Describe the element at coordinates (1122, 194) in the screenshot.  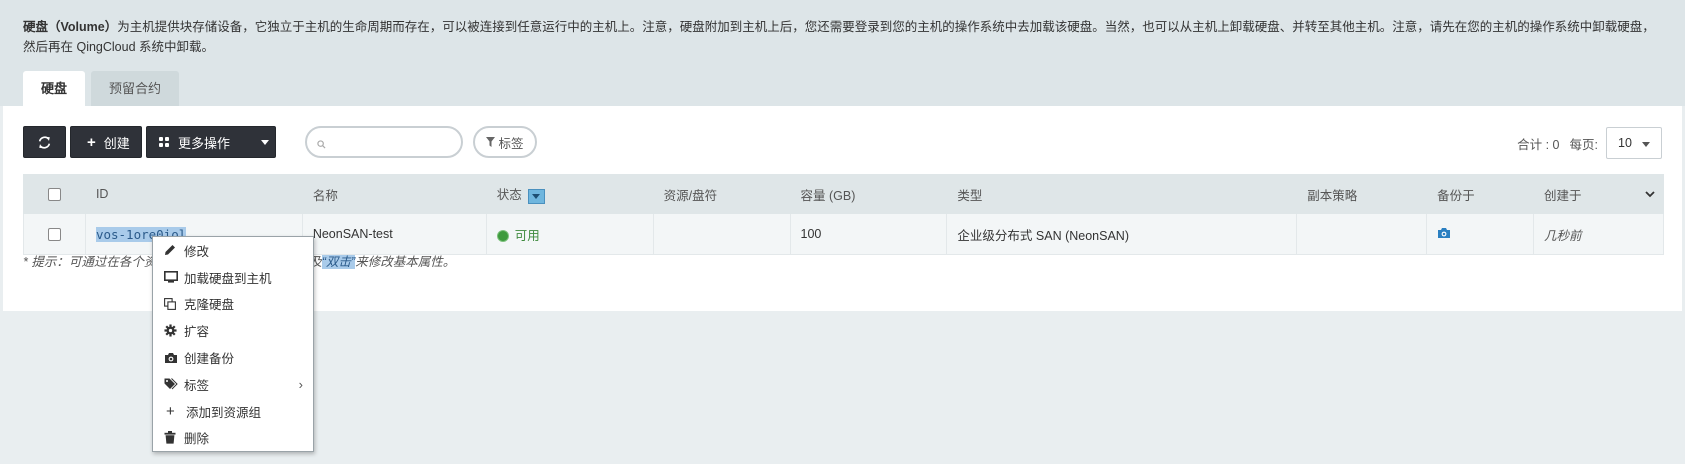
I see `header-type: 类型` at that location.